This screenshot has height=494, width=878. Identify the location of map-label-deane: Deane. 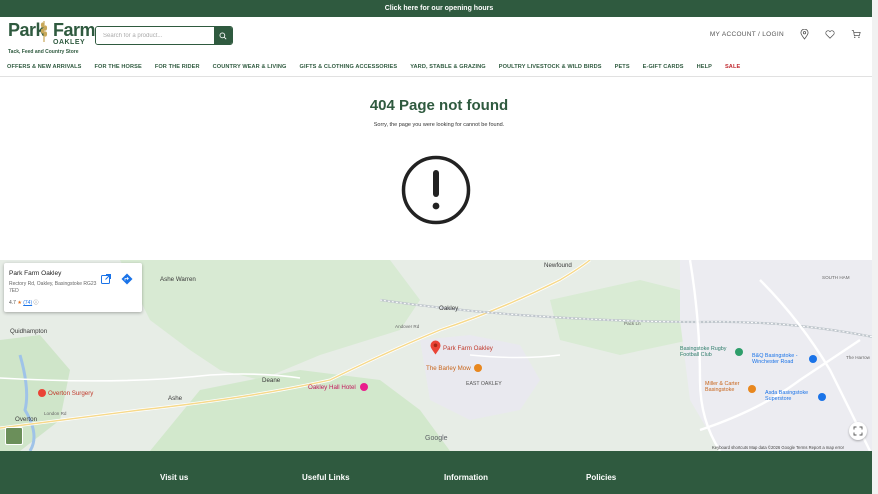
(271, 380).